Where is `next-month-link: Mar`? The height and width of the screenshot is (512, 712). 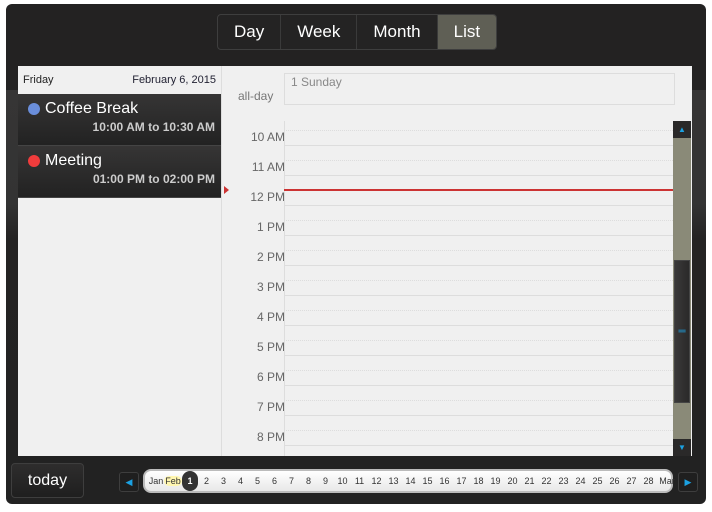 next-month-link: Mar is located at coordinates (667, 481).